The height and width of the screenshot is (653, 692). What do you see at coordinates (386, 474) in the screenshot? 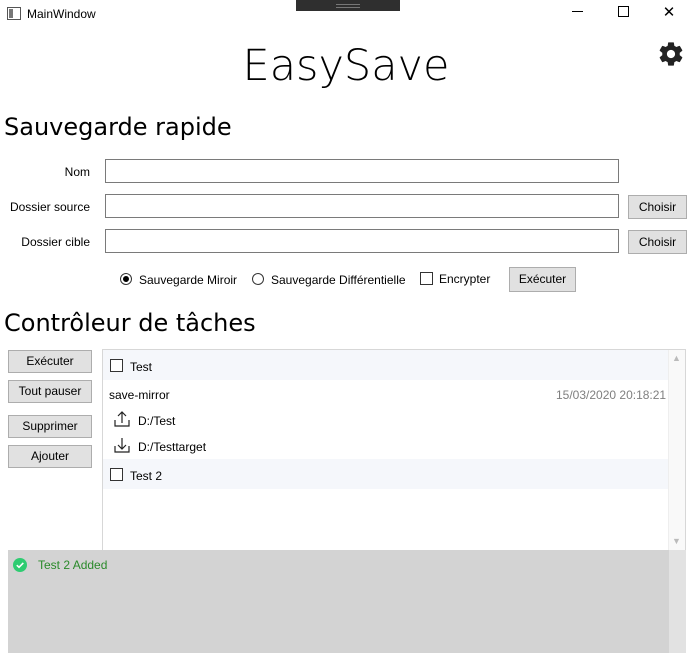
I see `list-item: Test 2` at bounding box center [386, 474].